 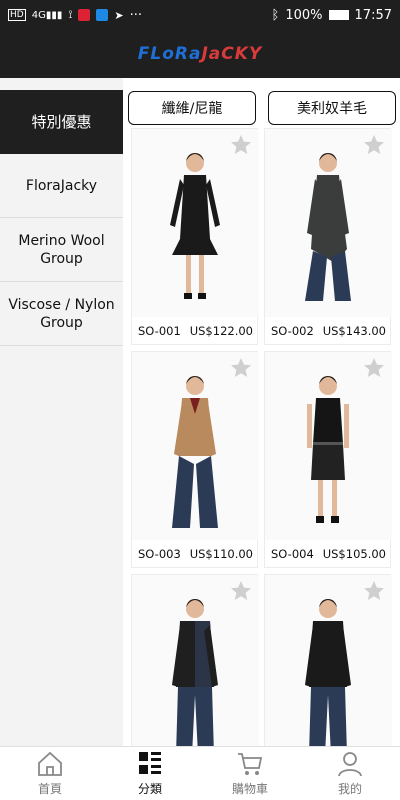 I want to click on status-icons-right: ᛒ 100% 17:57, so click(x=332, y=15).